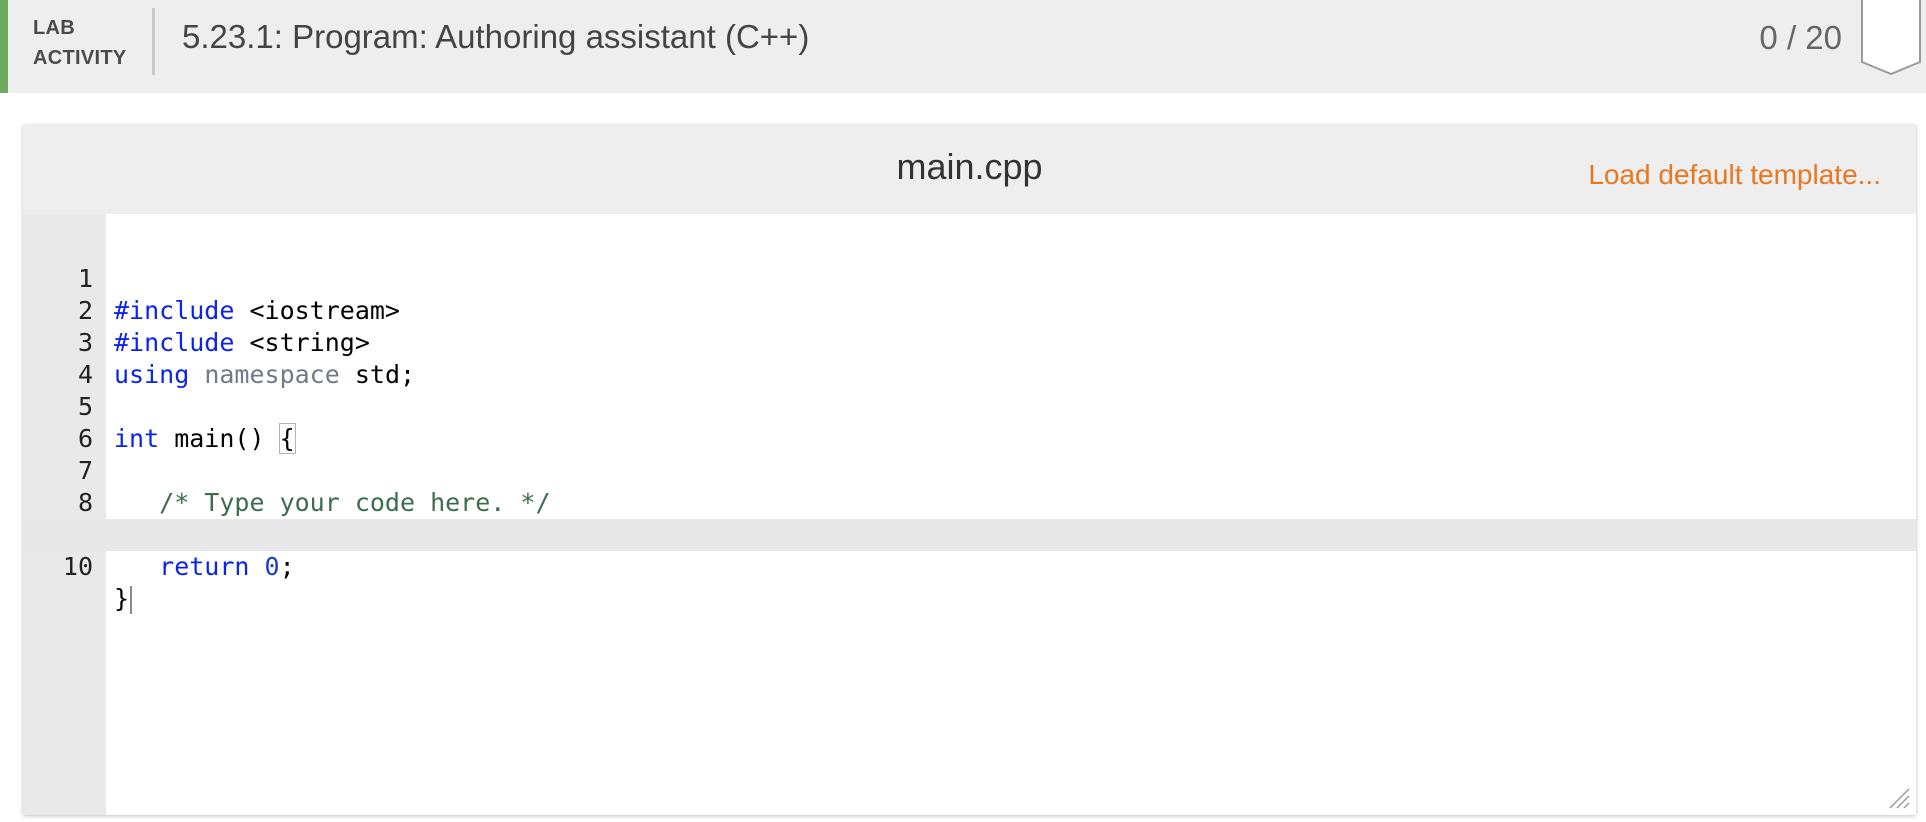 This screenshot has width=1926, height=822. I want to click on code-line: 2 #include <string>, so click(969, 310).